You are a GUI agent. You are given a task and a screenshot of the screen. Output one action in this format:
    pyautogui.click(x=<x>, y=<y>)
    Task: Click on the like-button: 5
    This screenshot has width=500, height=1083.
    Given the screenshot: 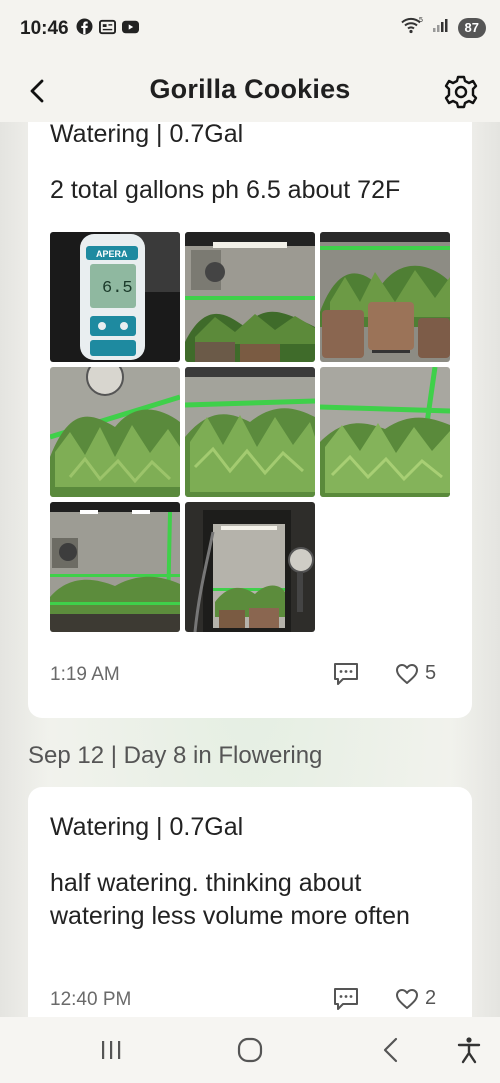 What is the action you would take?
    pyautogui.click(x=415, y=673)
    